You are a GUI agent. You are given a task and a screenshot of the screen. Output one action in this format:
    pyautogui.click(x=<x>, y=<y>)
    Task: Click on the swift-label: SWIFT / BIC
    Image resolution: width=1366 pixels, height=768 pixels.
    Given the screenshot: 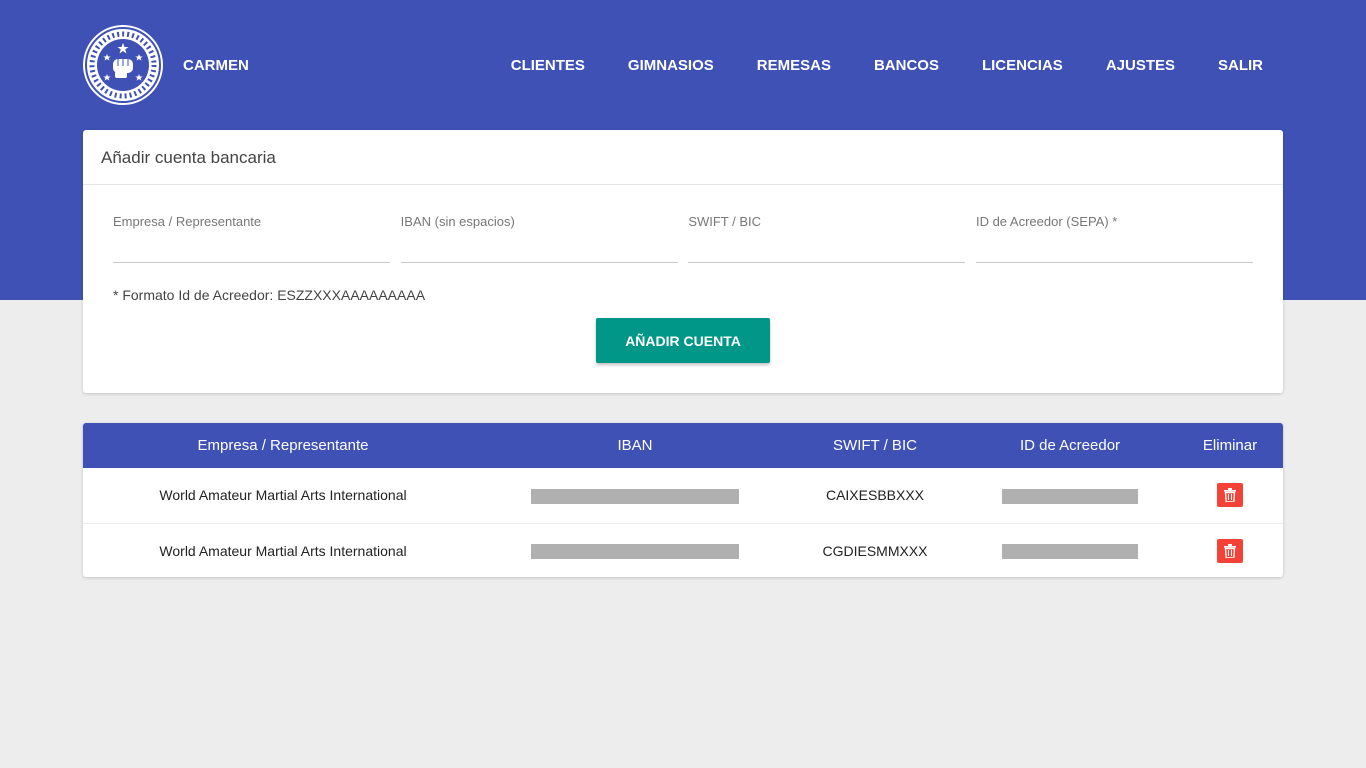 What is the action you would take?
    pyautogui.click(x=725, y=221)
    